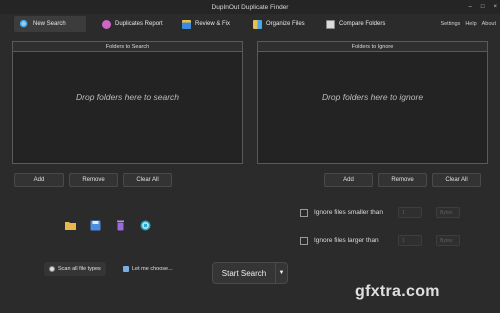 This screenshot has height=313, width=500. I want to click on ignore-larger-label: Ignore files larger than, so click(346, 240).